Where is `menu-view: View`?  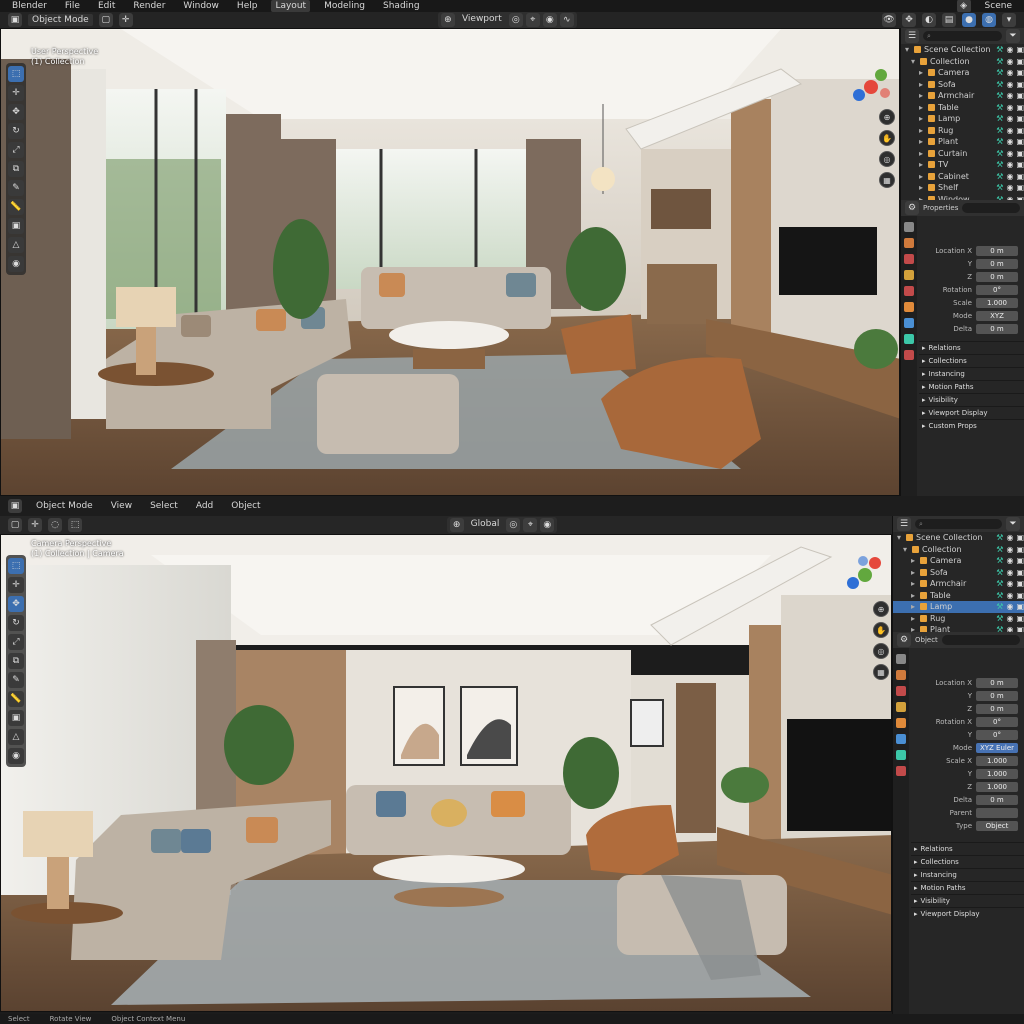 menu-view: View is located at coordinates (121, 506).